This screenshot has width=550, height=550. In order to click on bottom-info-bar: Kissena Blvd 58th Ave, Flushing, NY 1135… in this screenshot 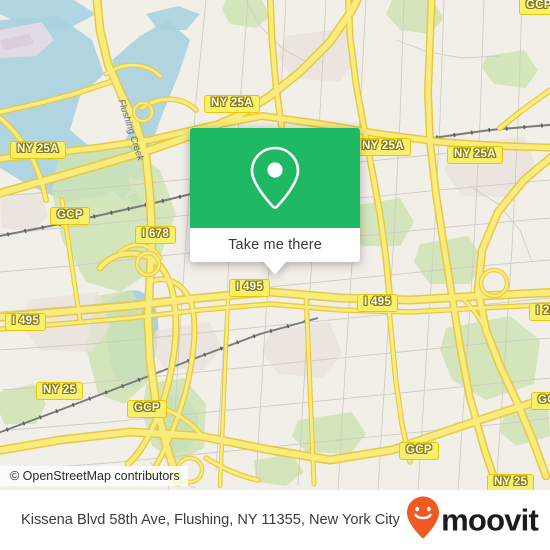, I will do `click(275, 520)`.